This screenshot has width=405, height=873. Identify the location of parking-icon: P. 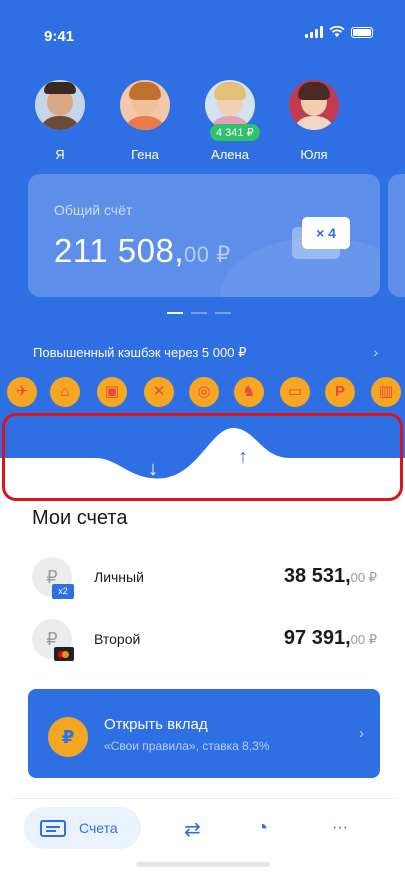
(340, 392).